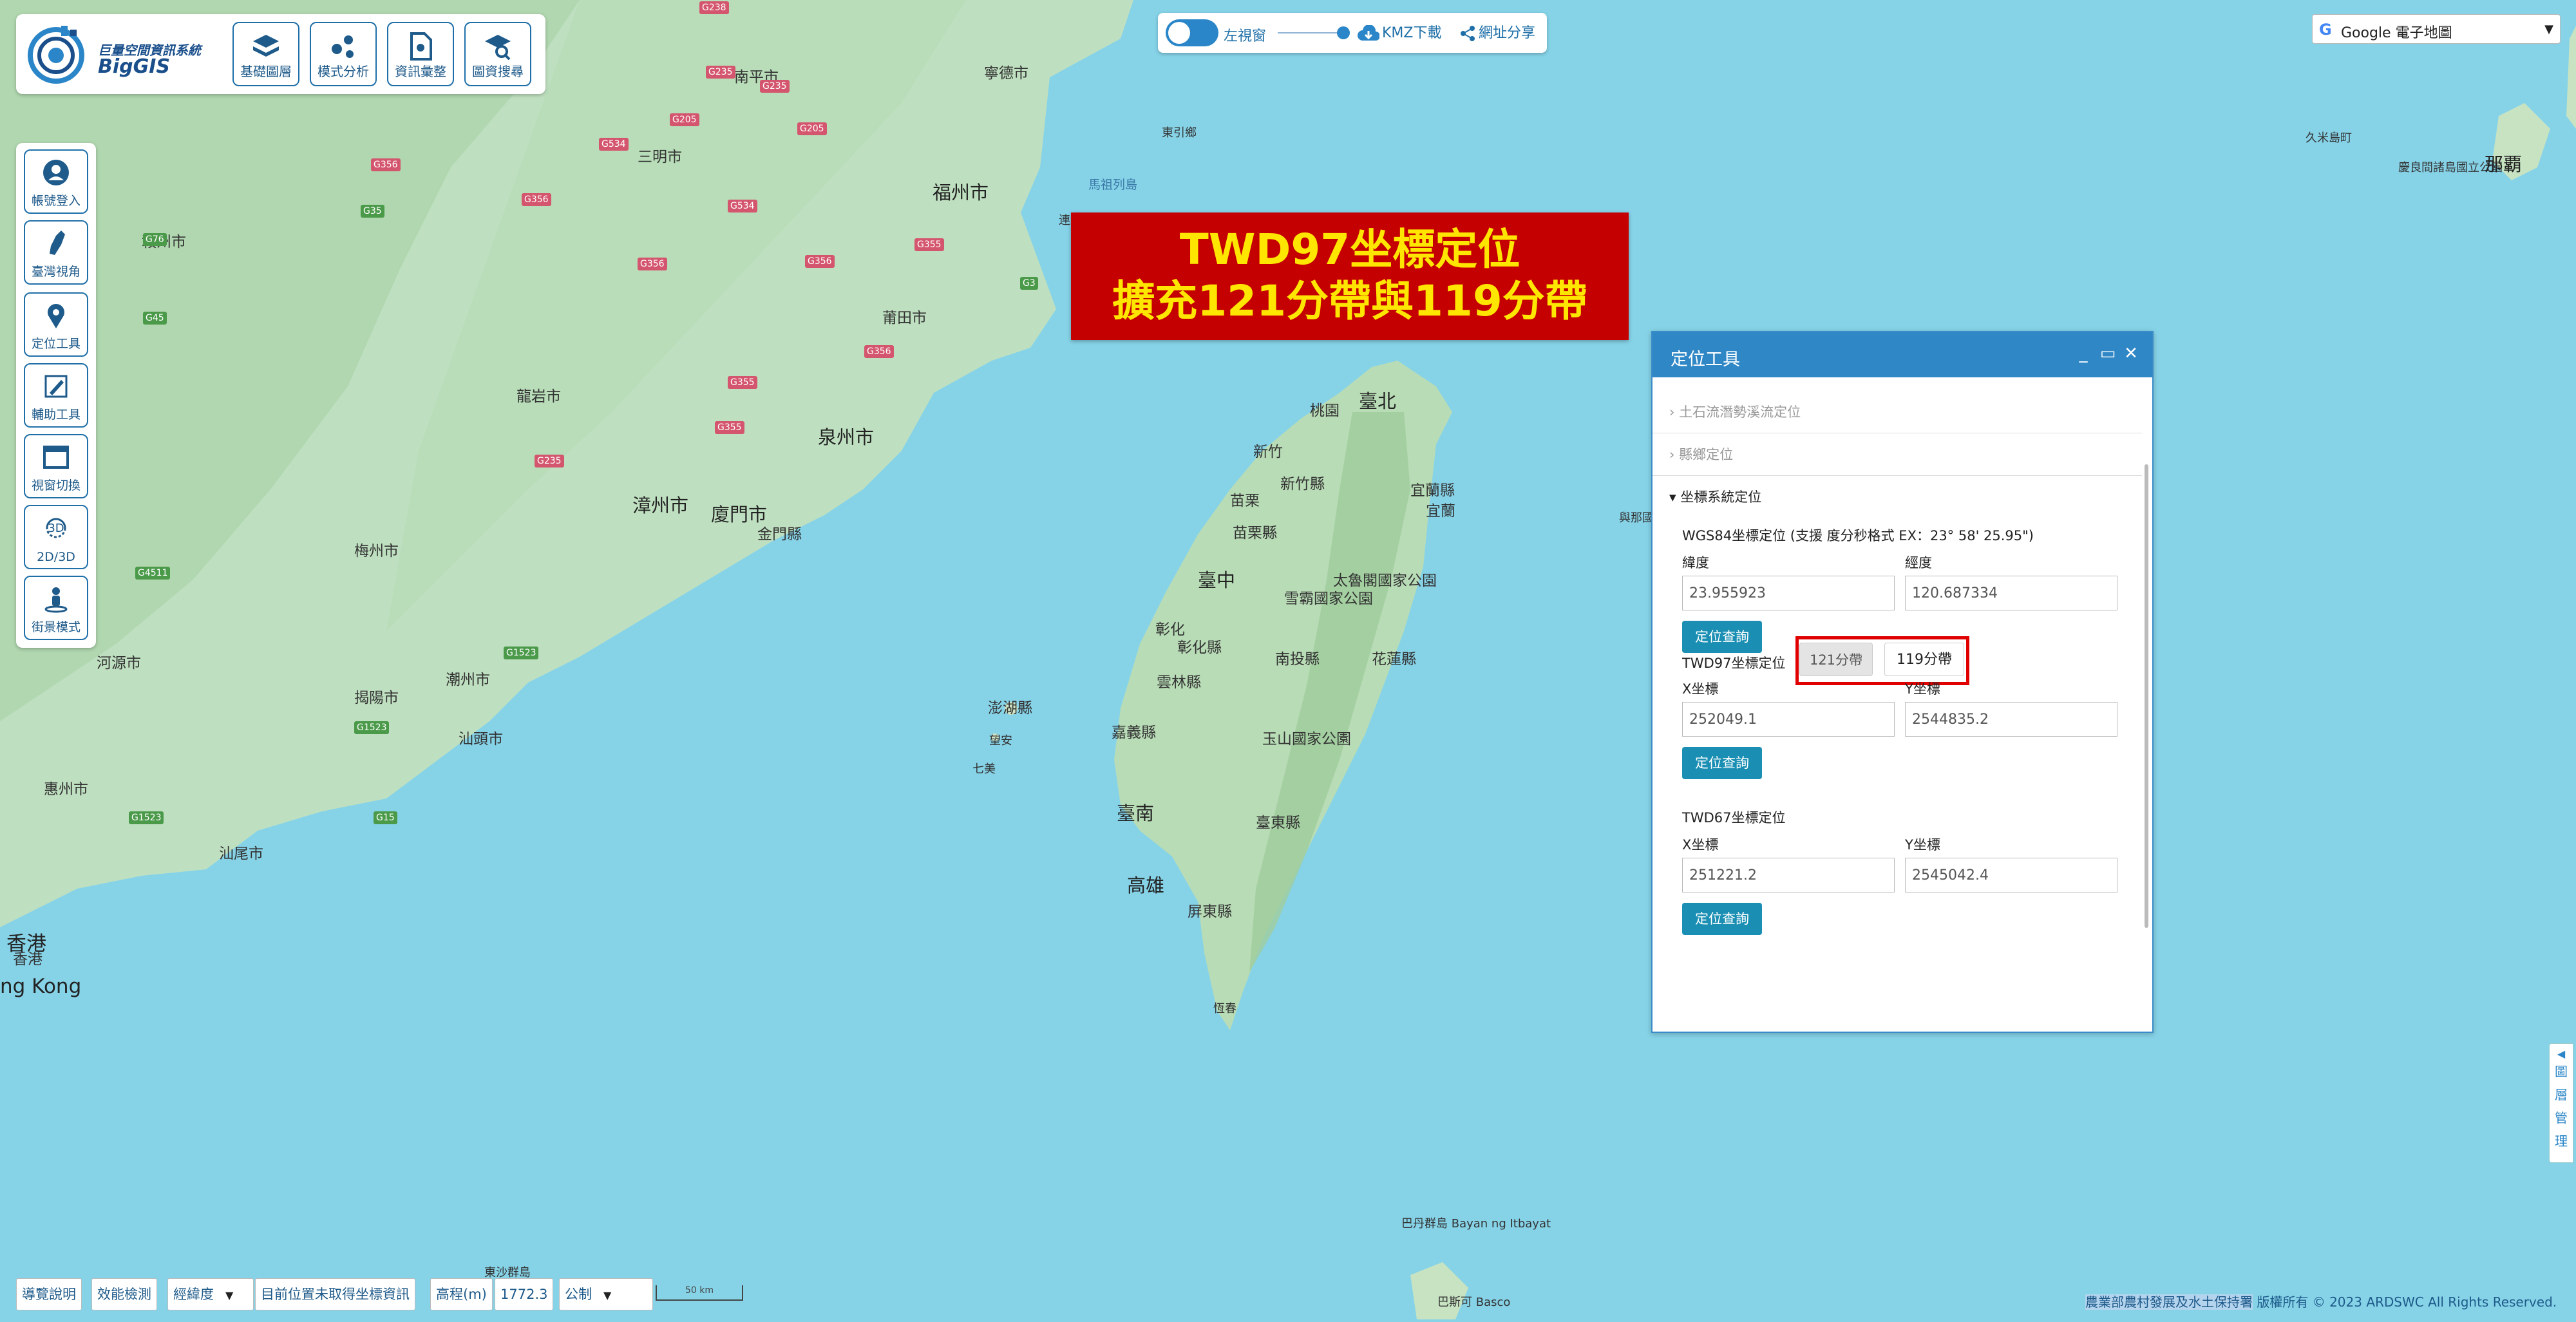 The height and width of the screenshot is (1322, 2576). I want to click on aux-tool-label: 輔助工具, so click(56, 415).